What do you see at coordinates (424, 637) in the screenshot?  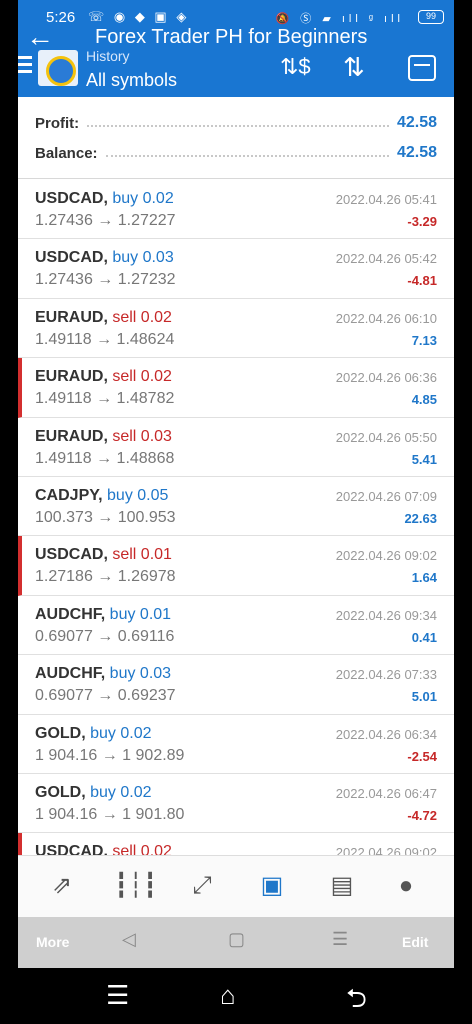 I see `deal-profit: 0.41` at bounding box center [424, 637].